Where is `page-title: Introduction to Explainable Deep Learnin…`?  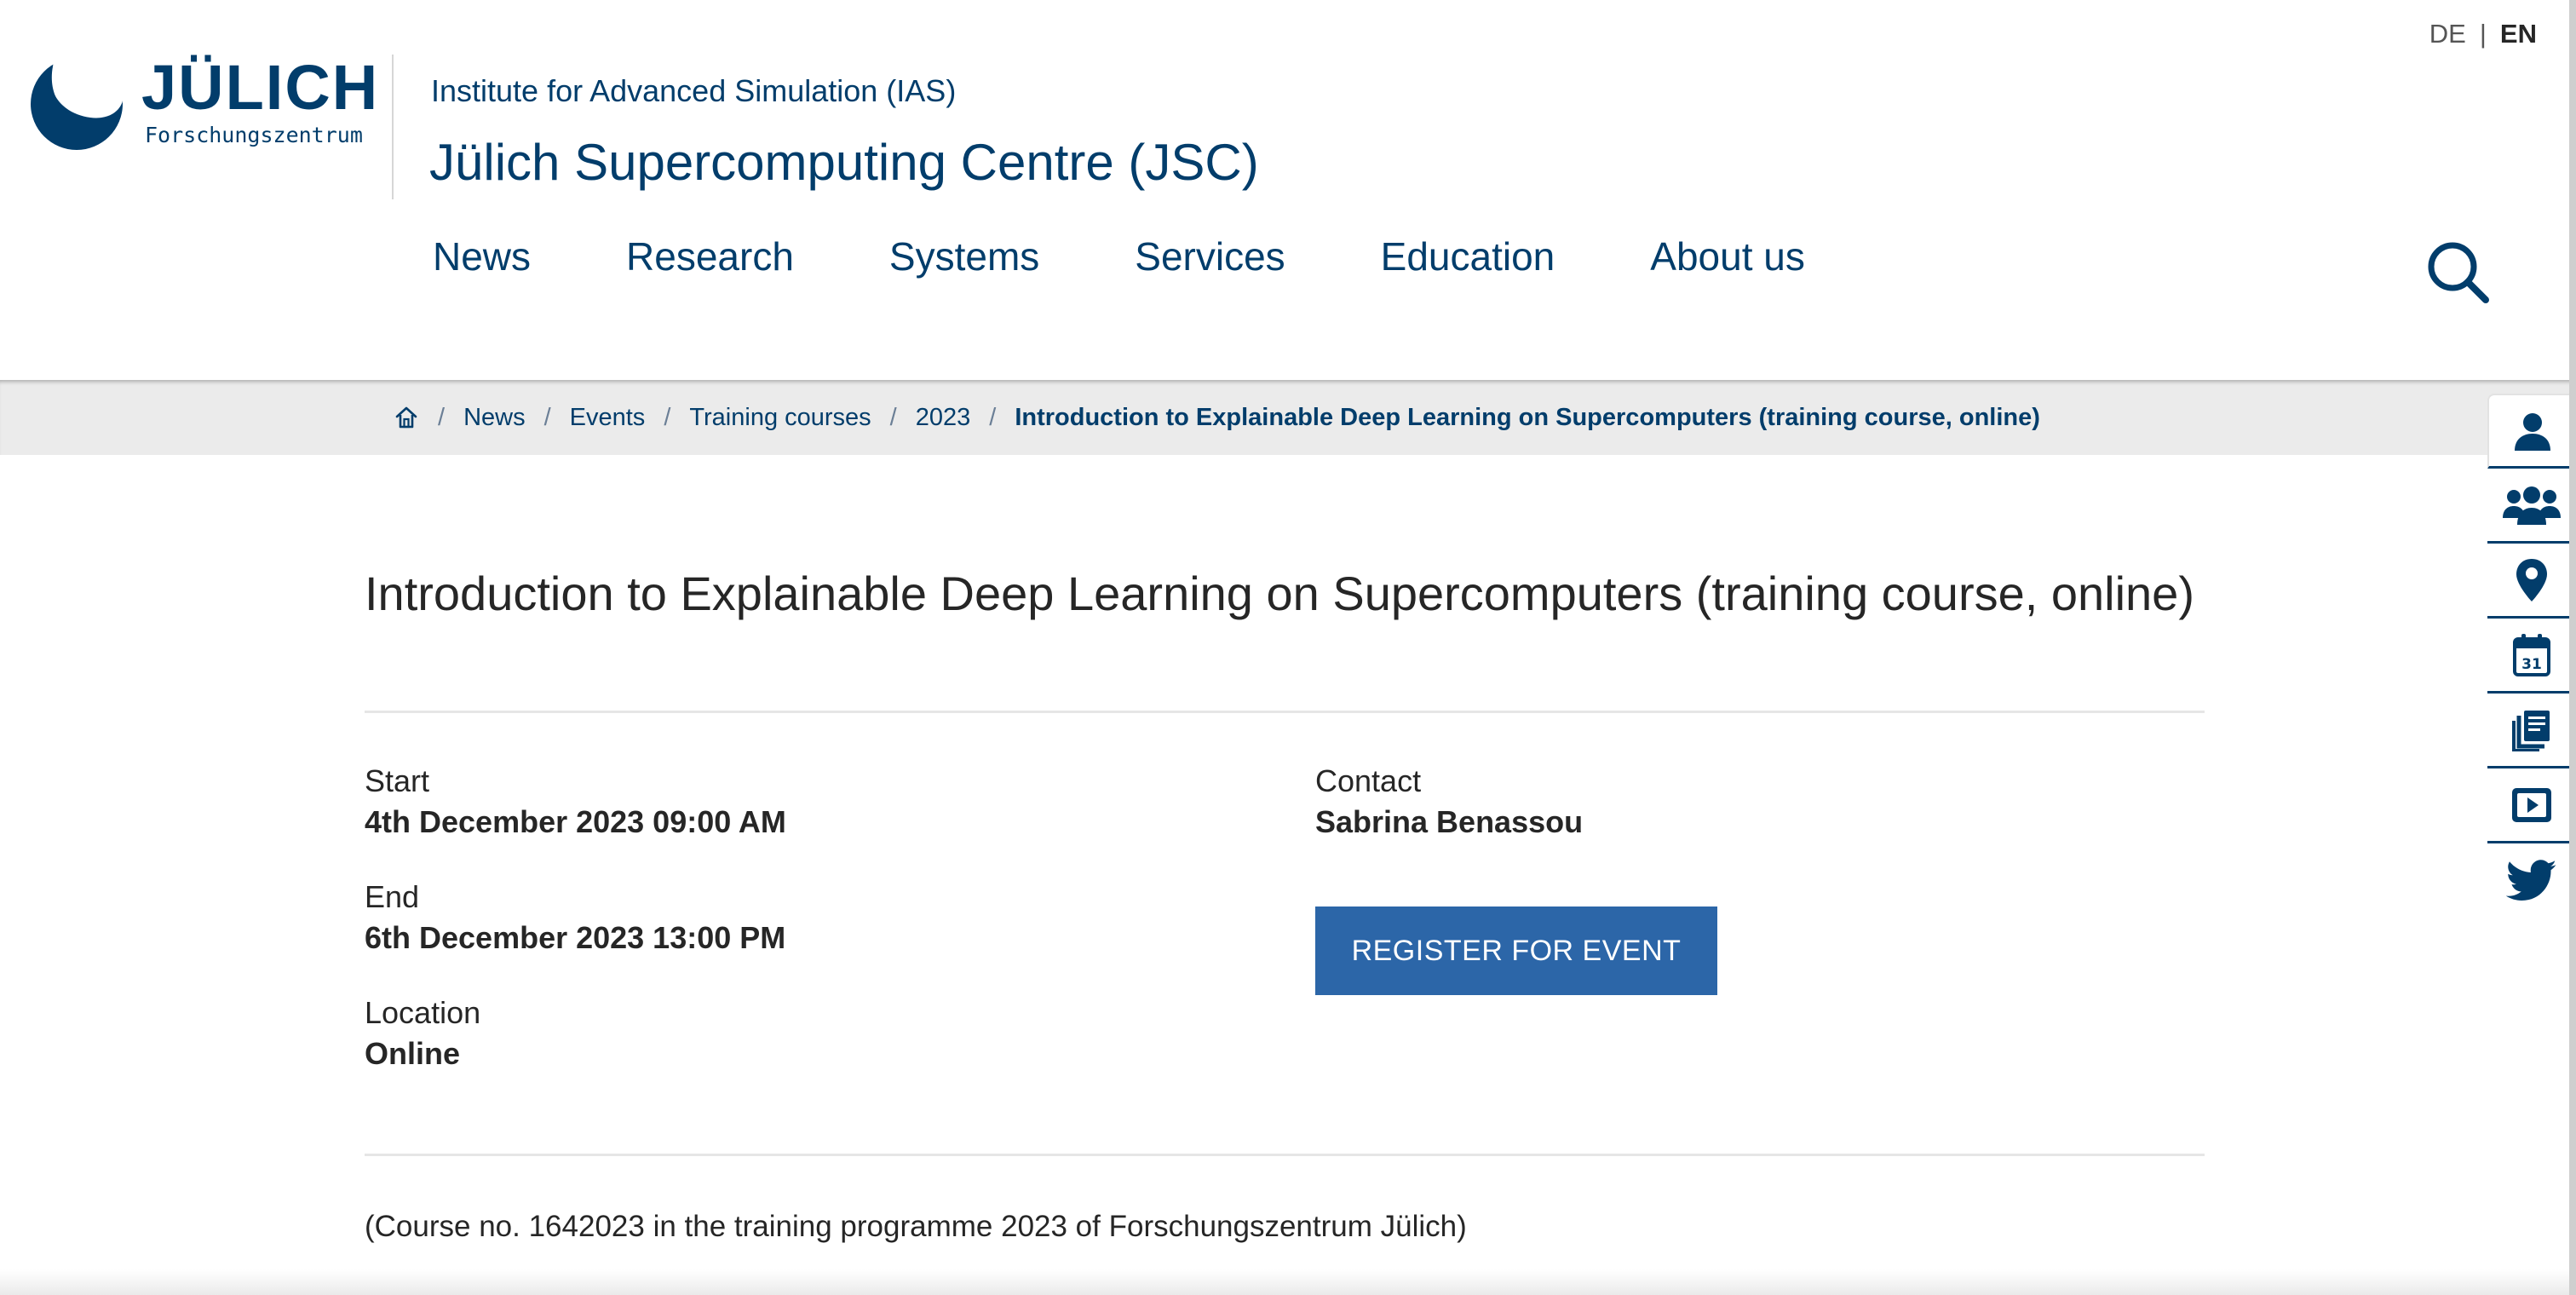
page-title: Introduction to Explainable Deep Learnin… is located at coordinates (1280, 594).